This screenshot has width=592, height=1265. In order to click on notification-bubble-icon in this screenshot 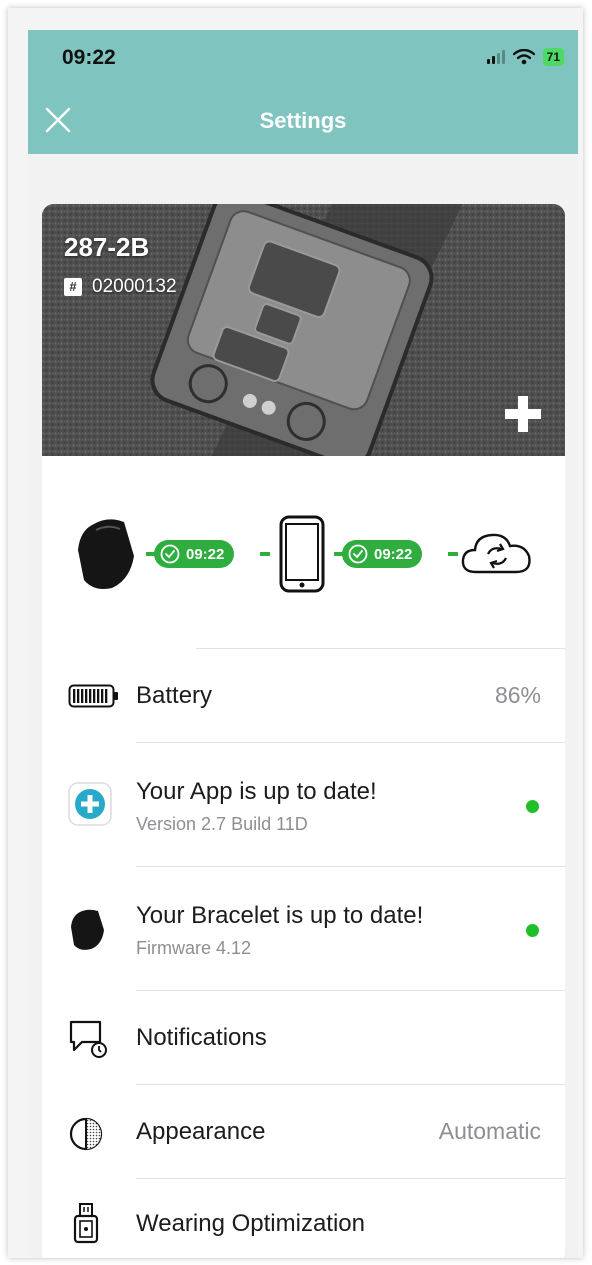, I will do `click(88, 1039)`.